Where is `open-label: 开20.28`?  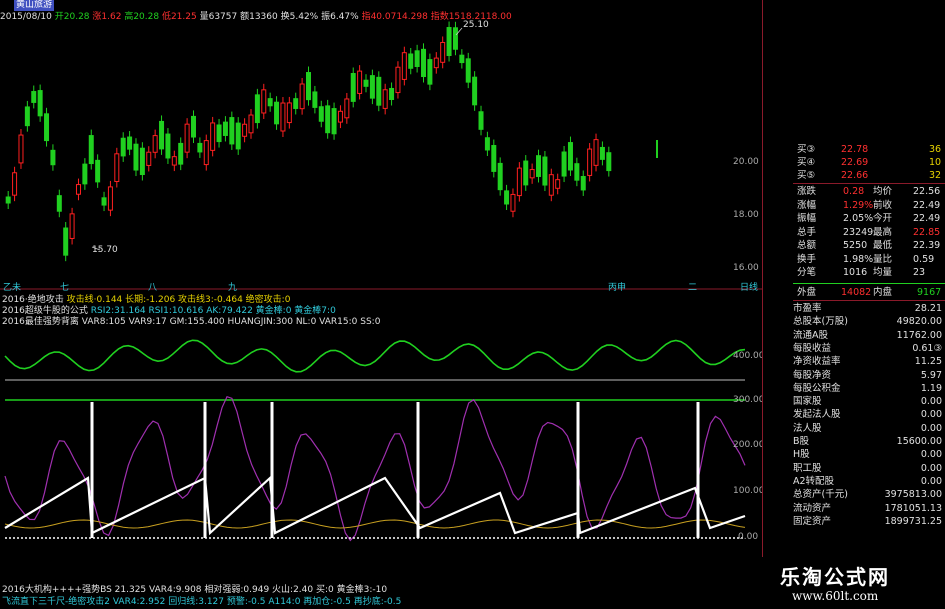
open-label: 开20.28 is located at coordinates (72, 17).